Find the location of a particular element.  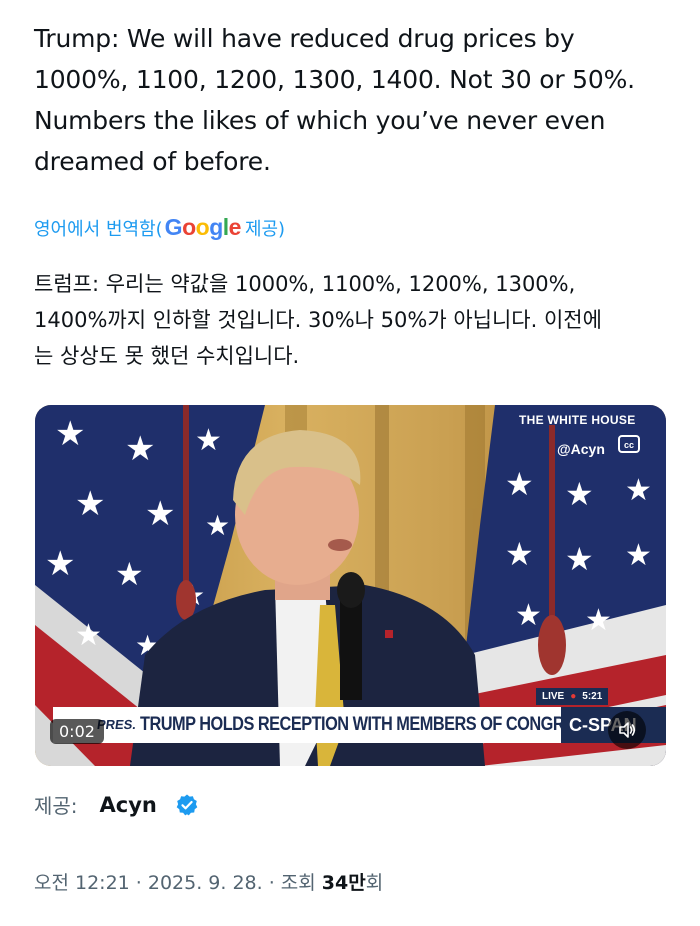

google-logo-letter: e is located at coordinates (235, 227).